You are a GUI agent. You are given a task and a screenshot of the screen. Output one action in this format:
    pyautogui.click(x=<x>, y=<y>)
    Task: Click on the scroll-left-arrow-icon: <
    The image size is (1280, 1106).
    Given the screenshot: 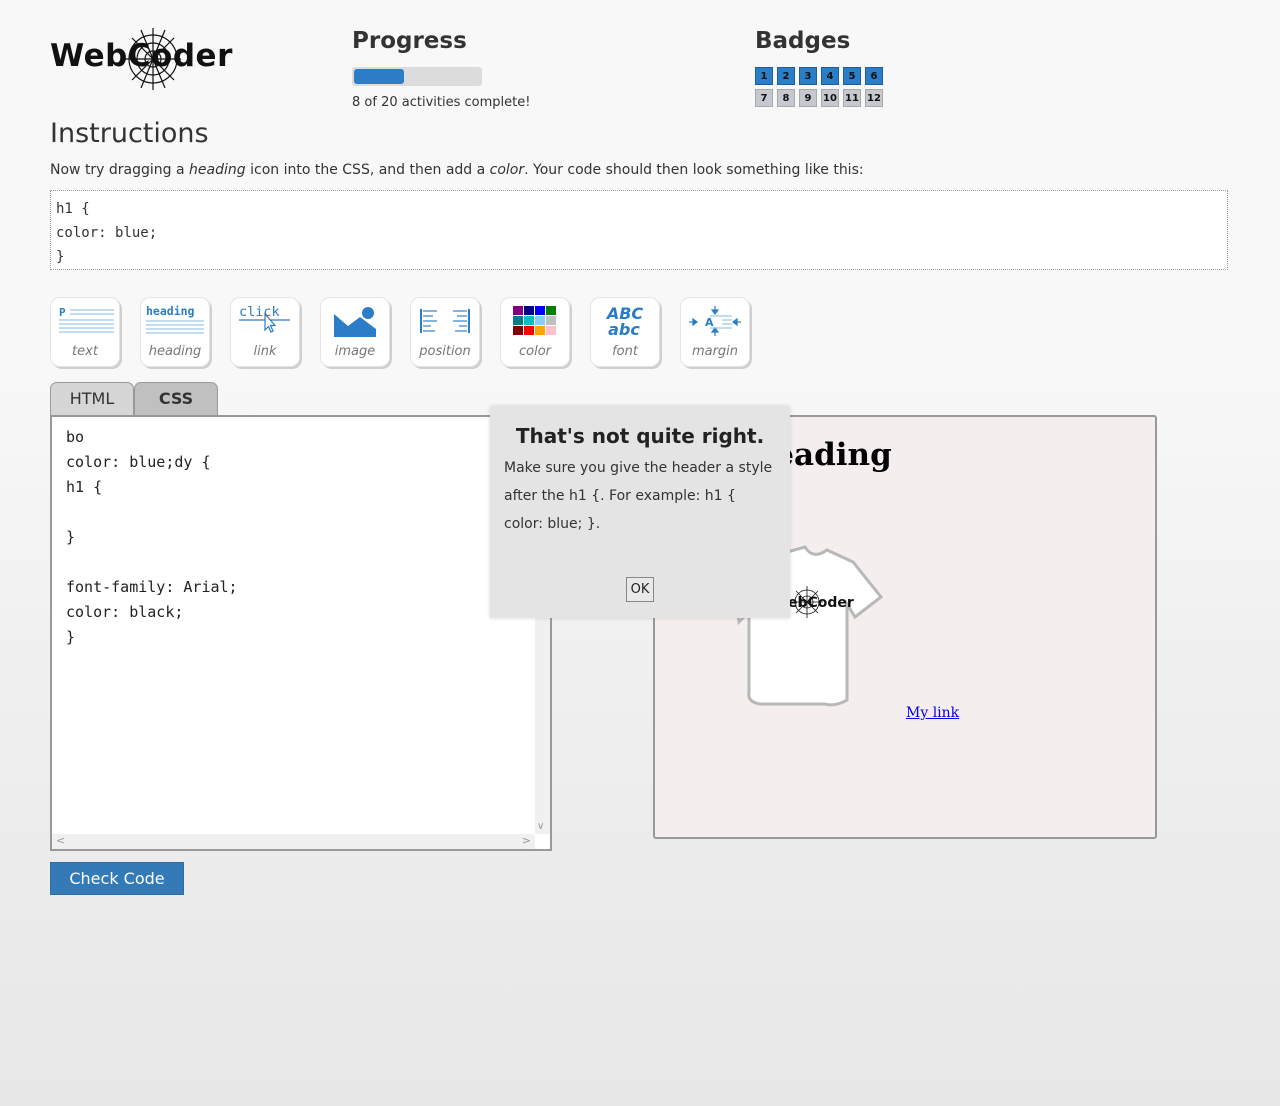 What is the action you would take?
    pyautogui.click(x=60, y=840)
    